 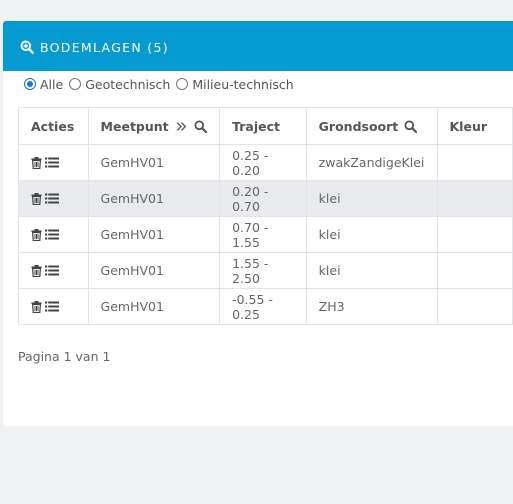 I want to click on radio-option-alle: Alle, so click(x=43, y=84).